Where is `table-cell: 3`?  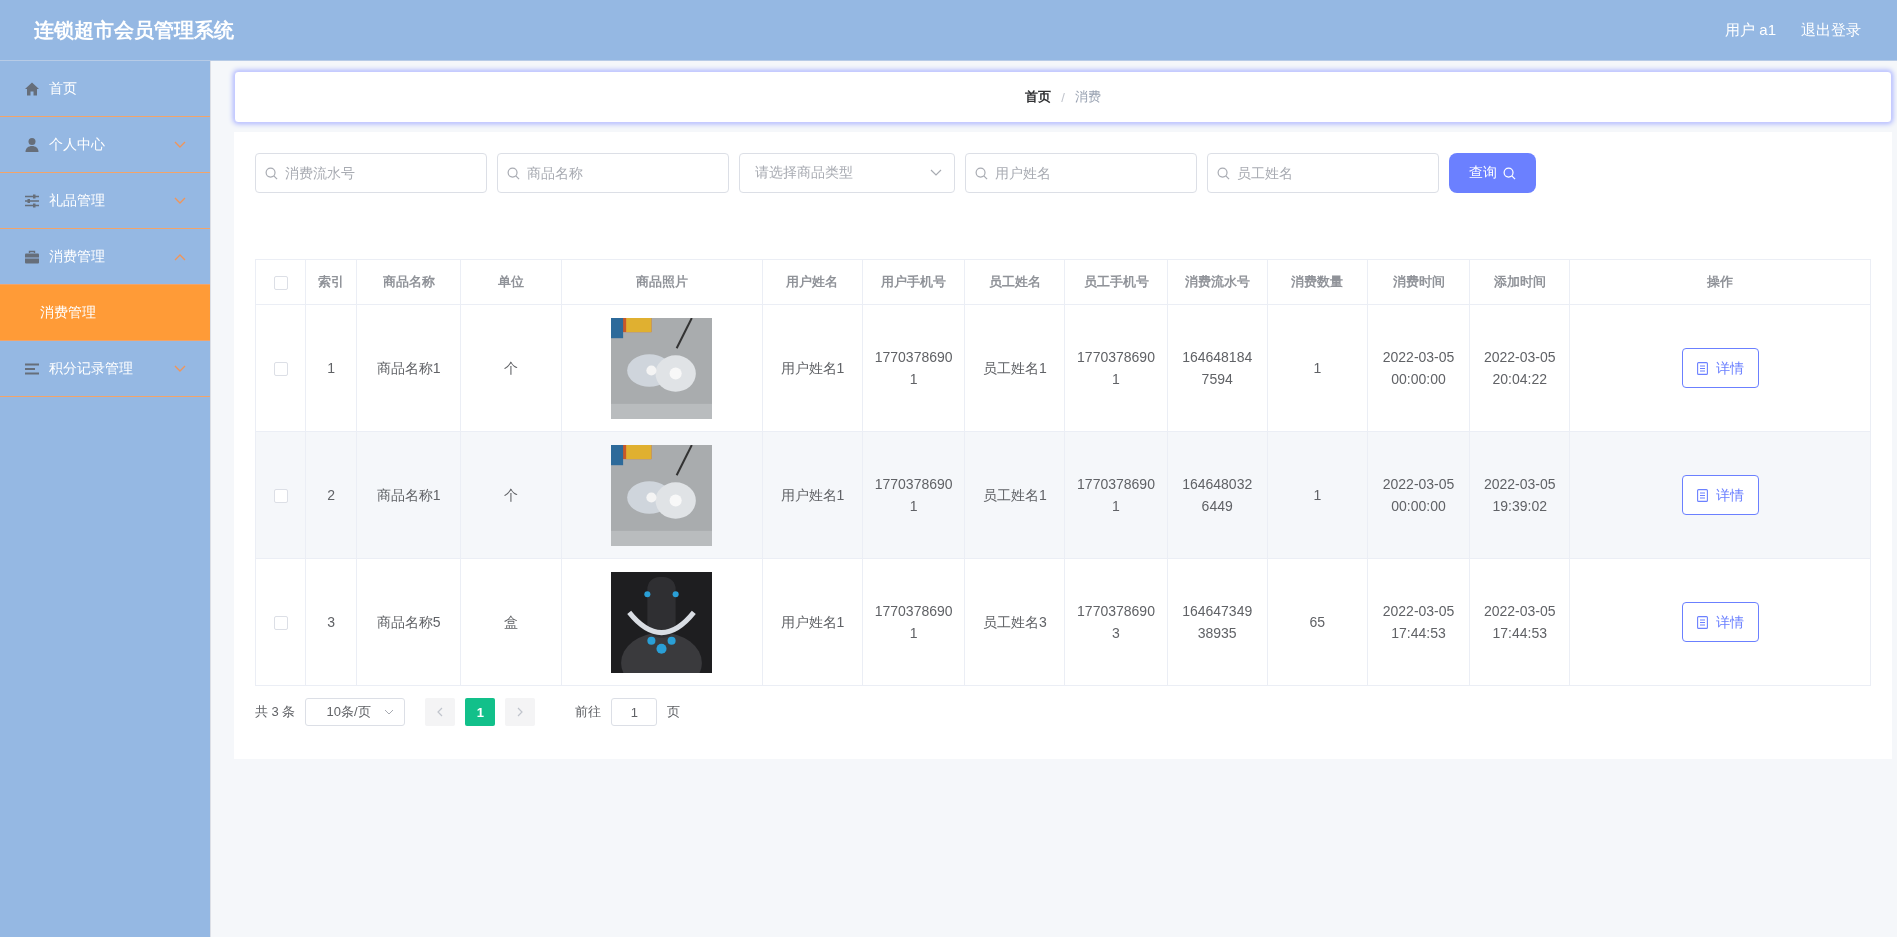 table-cell: 3 is located at coordinates (331, 622).